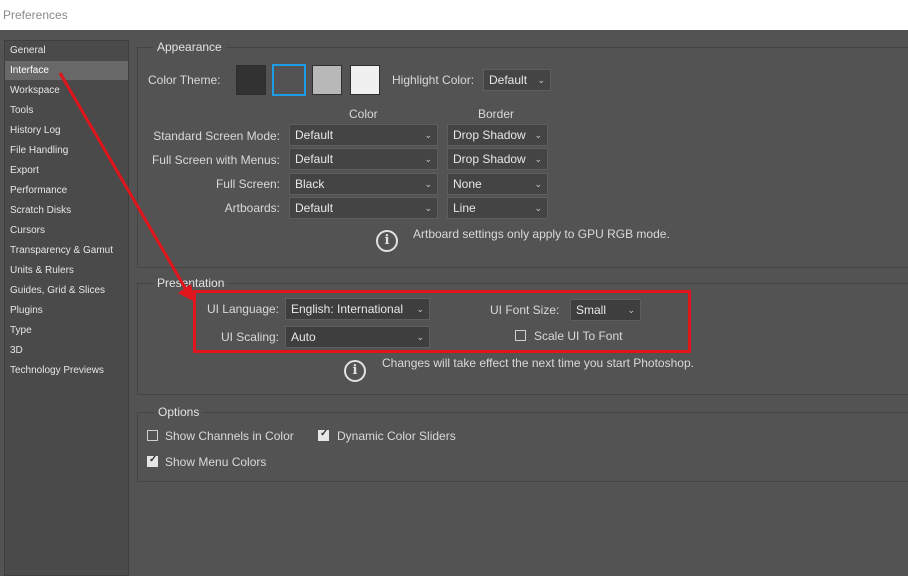  What do you see at coordinates (66, 70) in the screenshot?
I see `sidebar-item-interface: Interface` at bounding box center [66, 70].